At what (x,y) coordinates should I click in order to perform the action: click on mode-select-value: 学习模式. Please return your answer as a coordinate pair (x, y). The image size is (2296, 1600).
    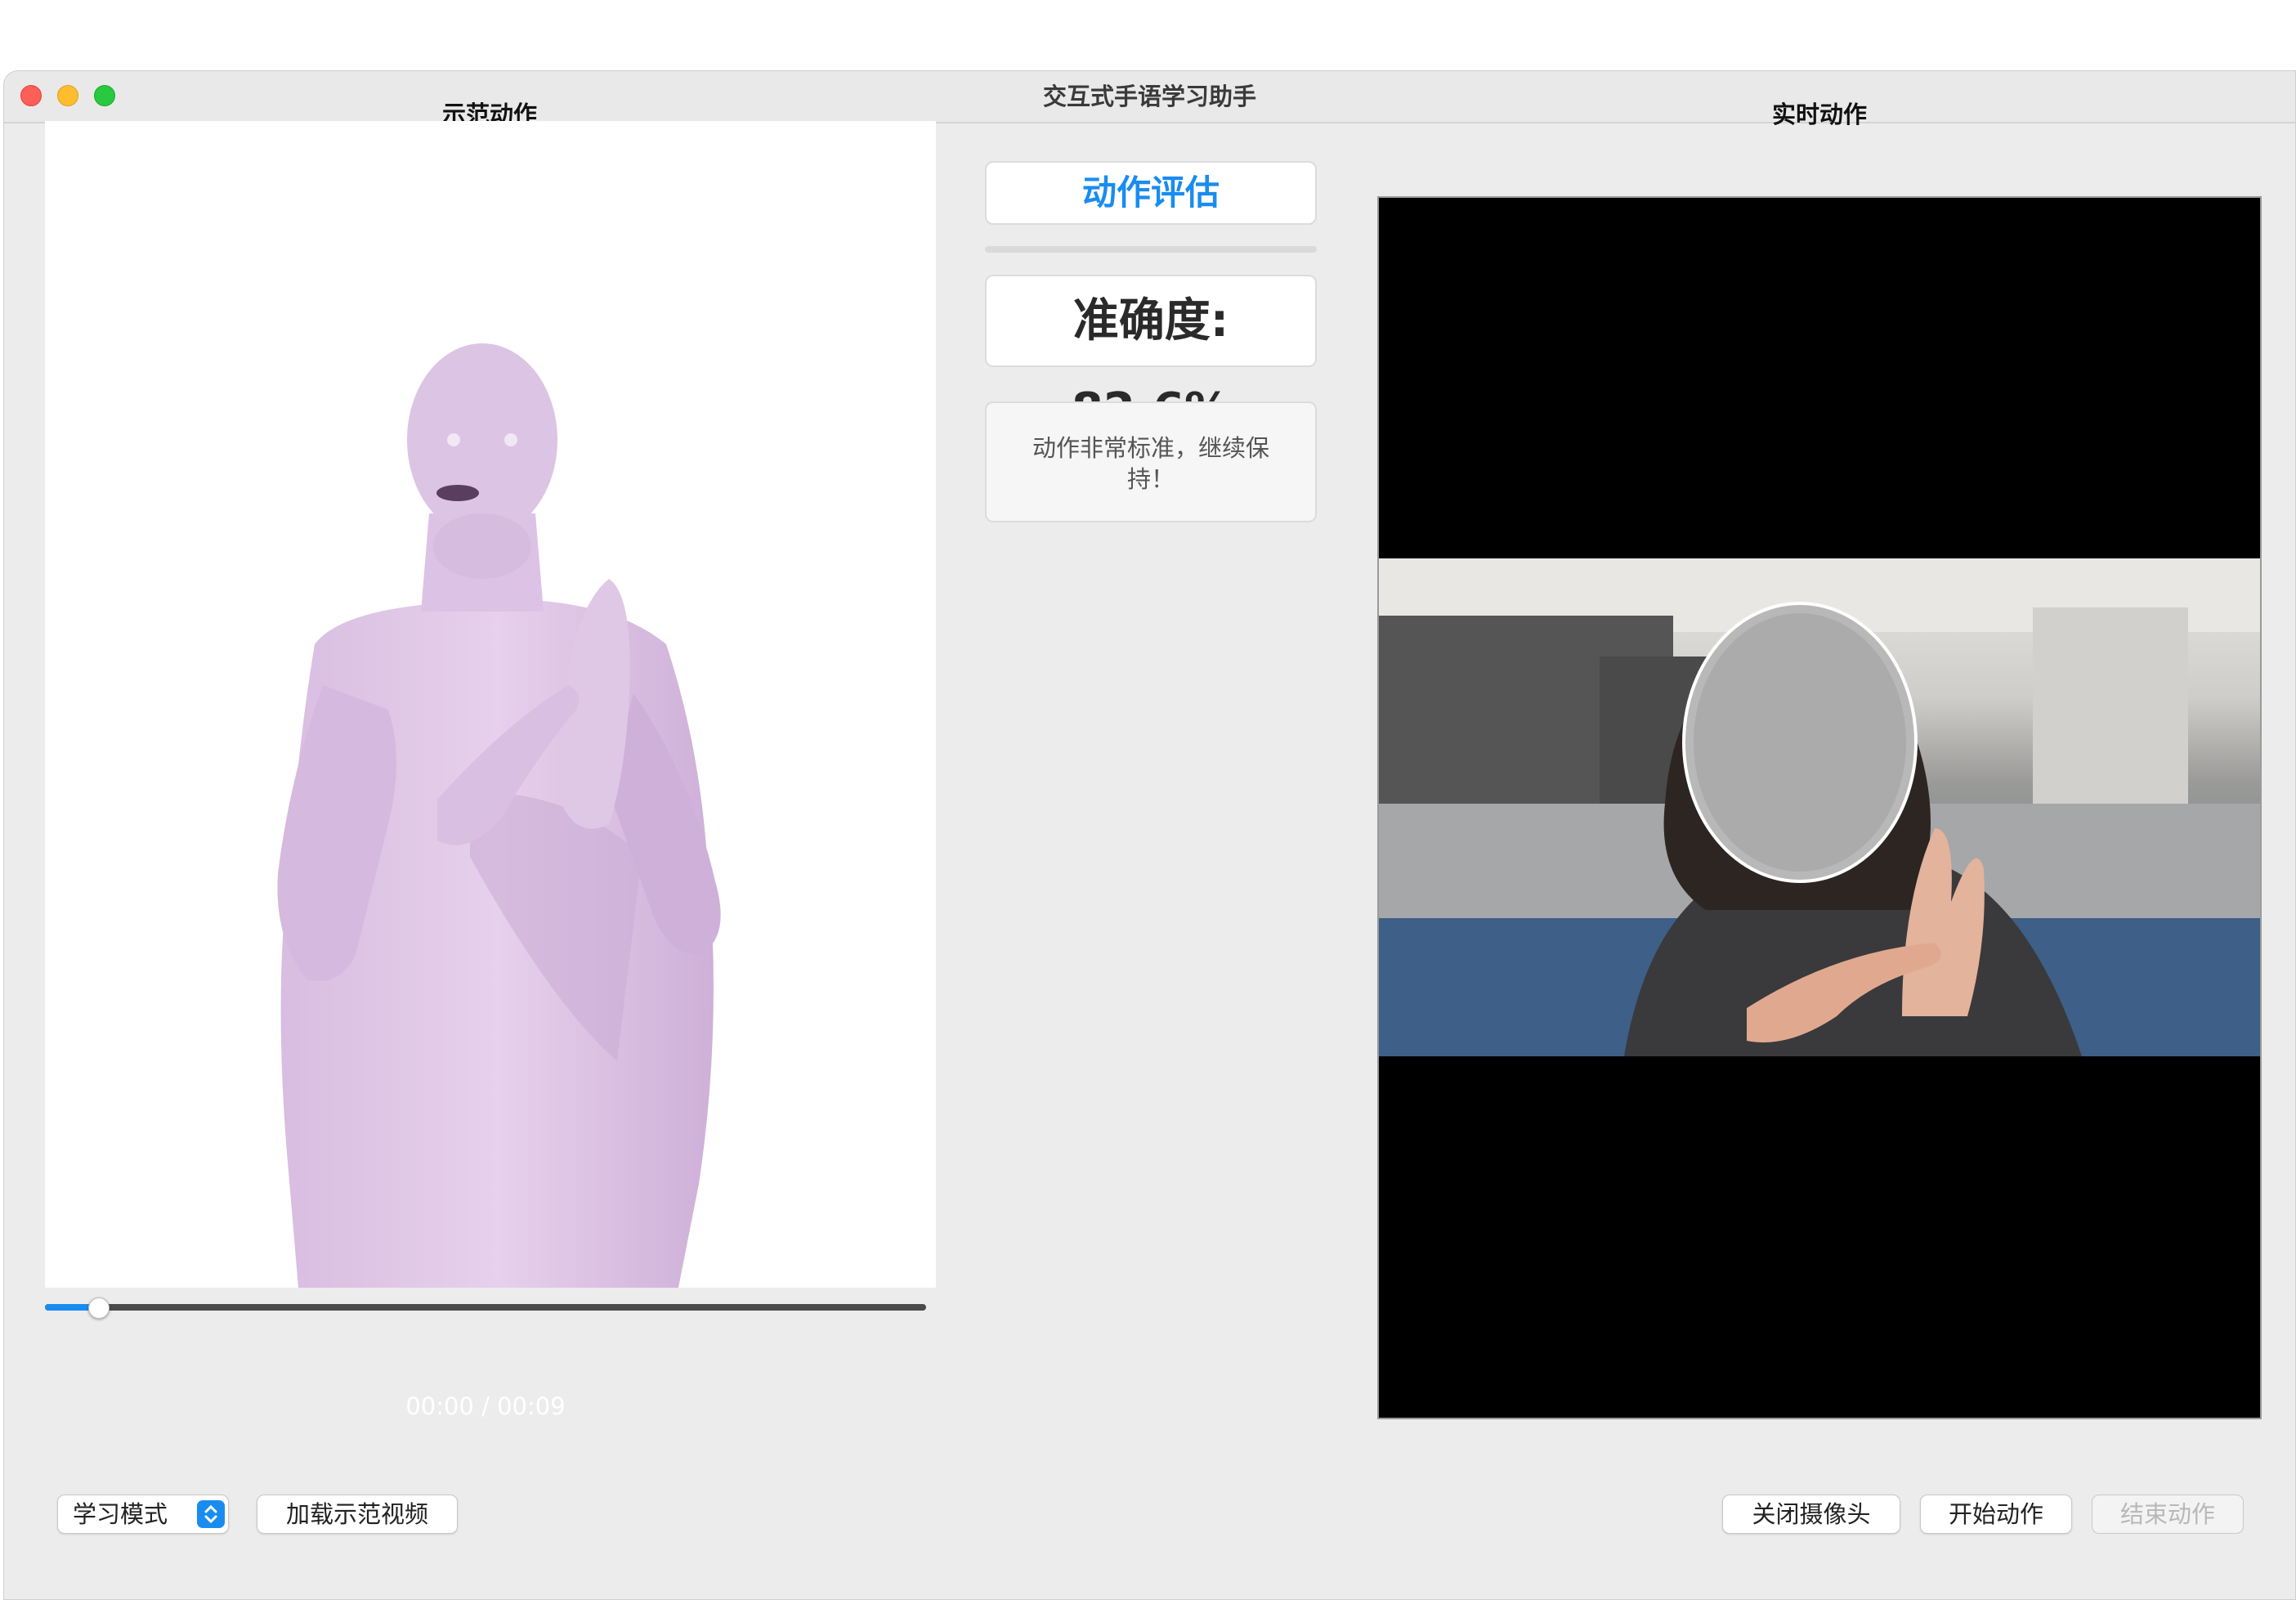
    Looking at the image, I should click on (121, 1514).